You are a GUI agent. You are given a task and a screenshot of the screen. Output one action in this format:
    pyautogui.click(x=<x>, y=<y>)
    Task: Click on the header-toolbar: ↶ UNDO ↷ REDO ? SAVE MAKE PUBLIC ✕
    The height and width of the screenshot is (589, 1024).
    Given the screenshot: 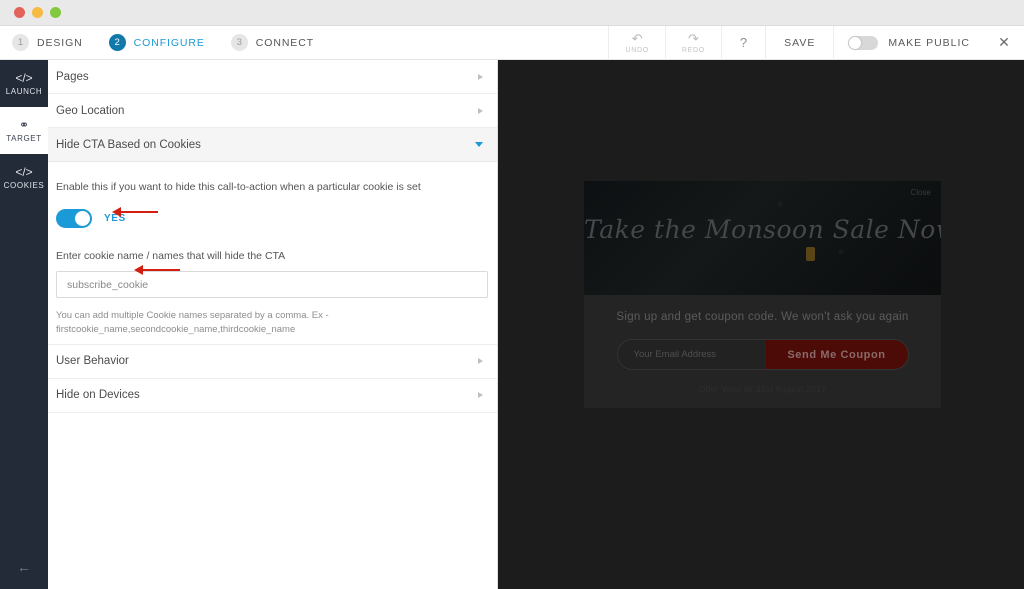 What is the action you would take?
    pyautogui.click(x=816, y=42)
    